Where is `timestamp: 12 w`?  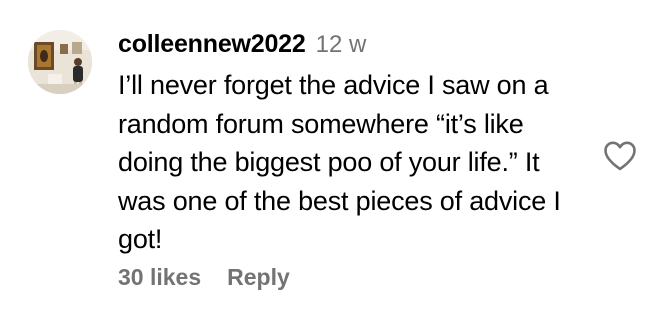
timestamp: 12 w is located at coordinates (341, 45).